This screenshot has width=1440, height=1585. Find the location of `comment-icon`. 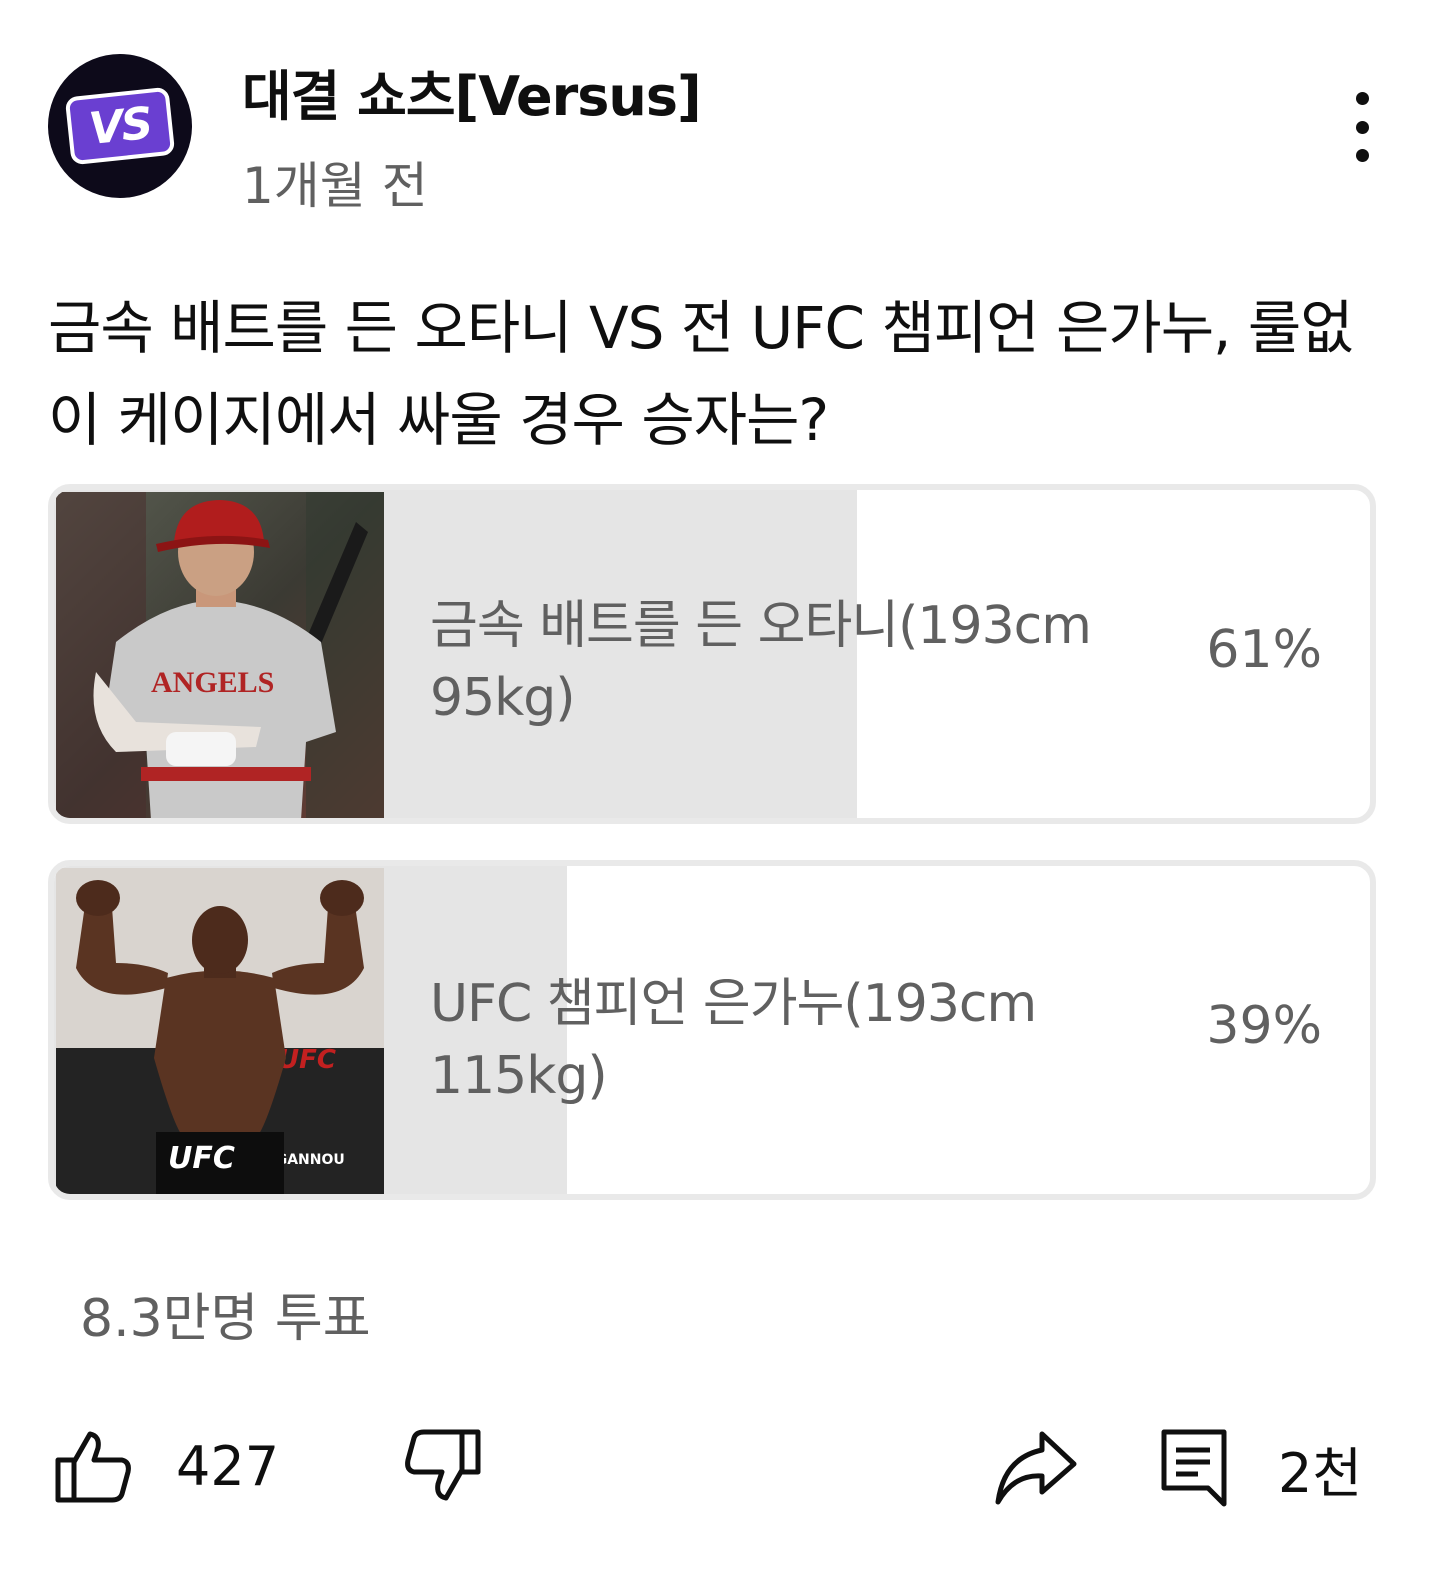

comment-icon is located at coordinates (1194, 1468).